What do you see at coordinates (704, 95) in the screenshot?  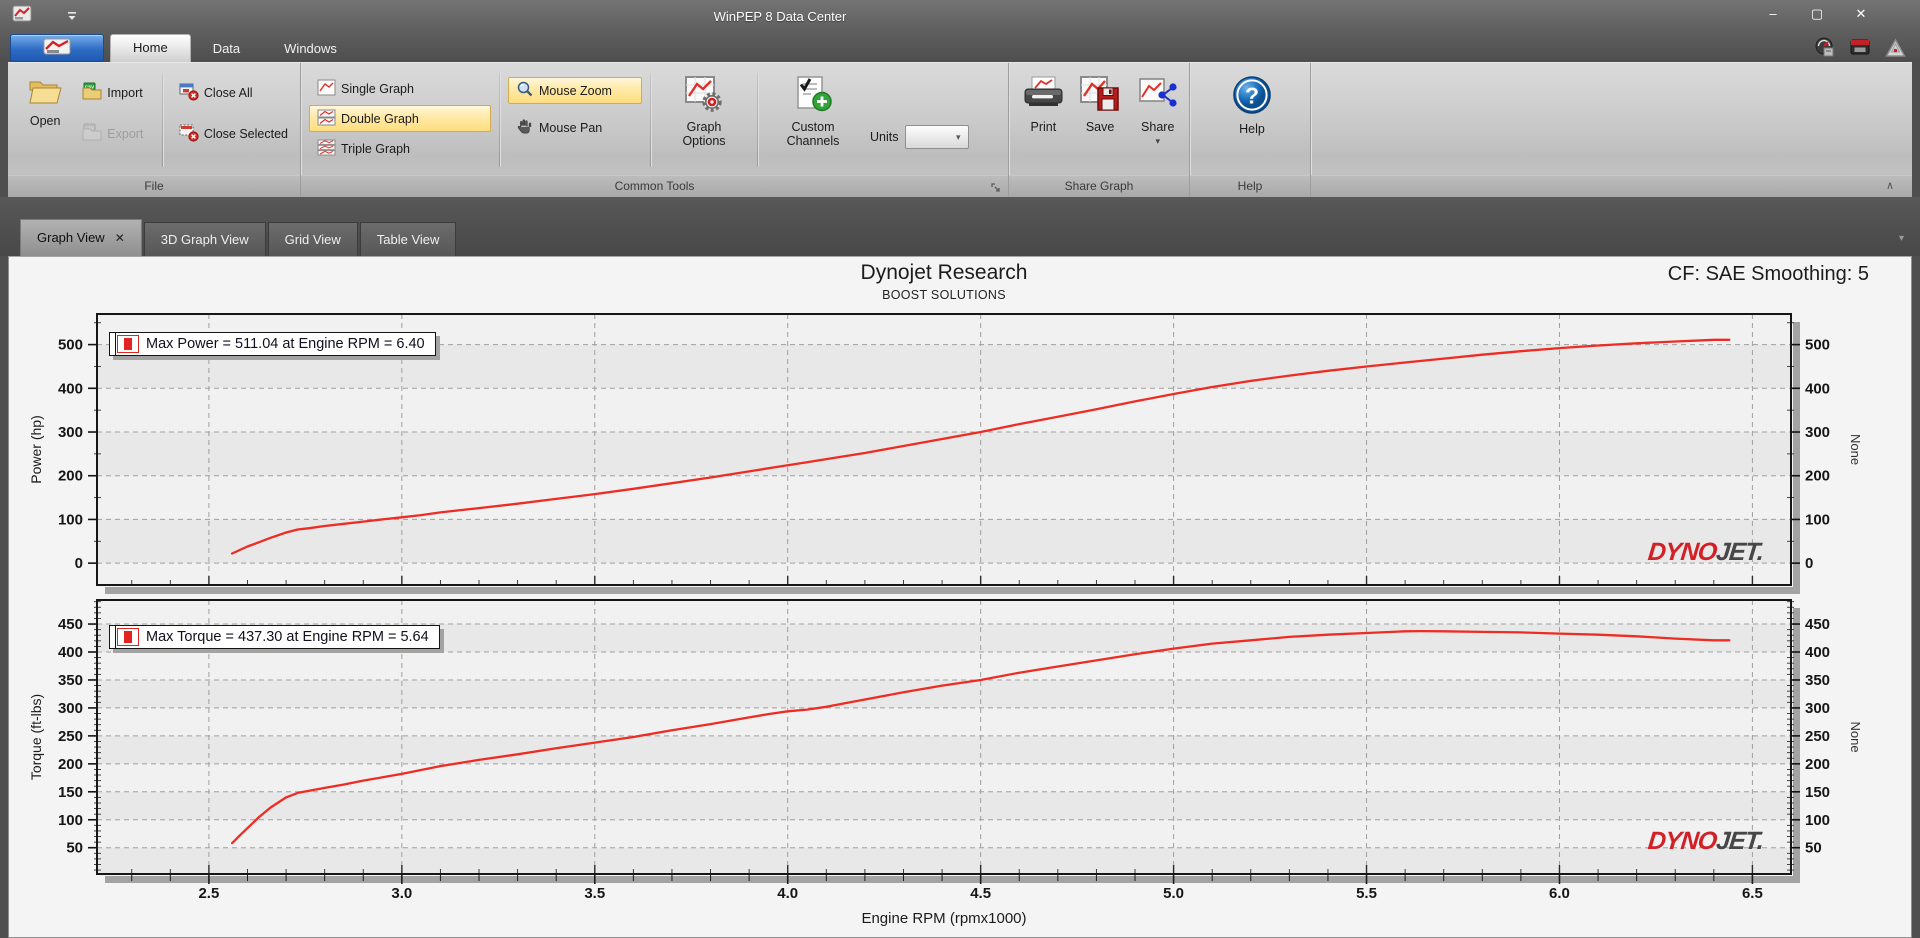 I see `graph-options-gear-icon` at bounding box center [704, 95].